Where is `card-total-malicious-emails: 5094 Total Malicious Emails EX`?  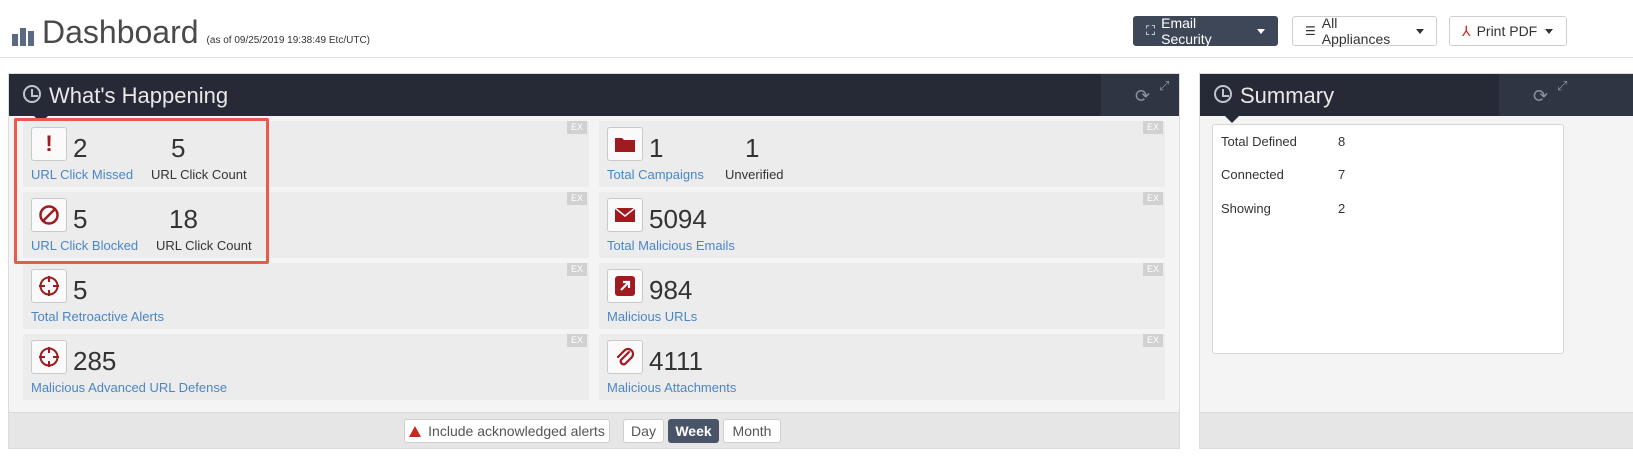
card-total-malicious-emails: 5094 Total Malicious Emails EX is located at coordinates (882, 225).